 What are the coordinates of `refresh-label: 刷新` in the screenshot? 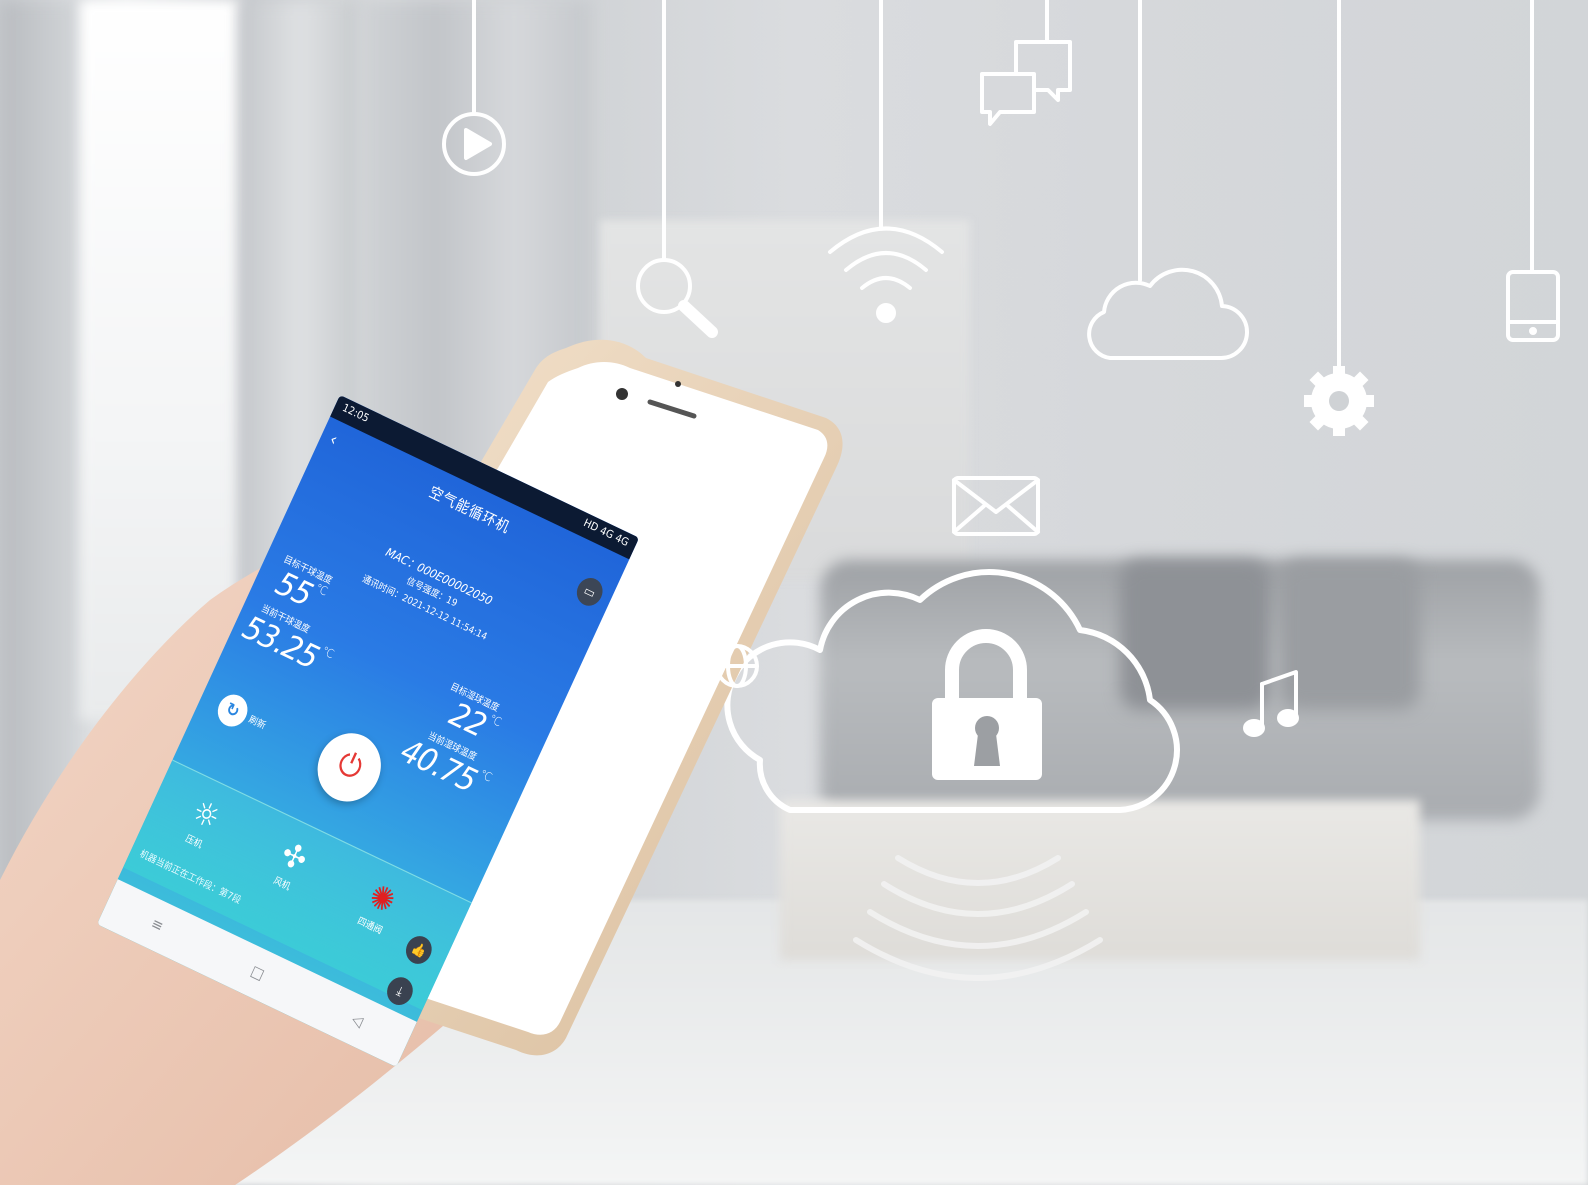 It's located at (258, 722).